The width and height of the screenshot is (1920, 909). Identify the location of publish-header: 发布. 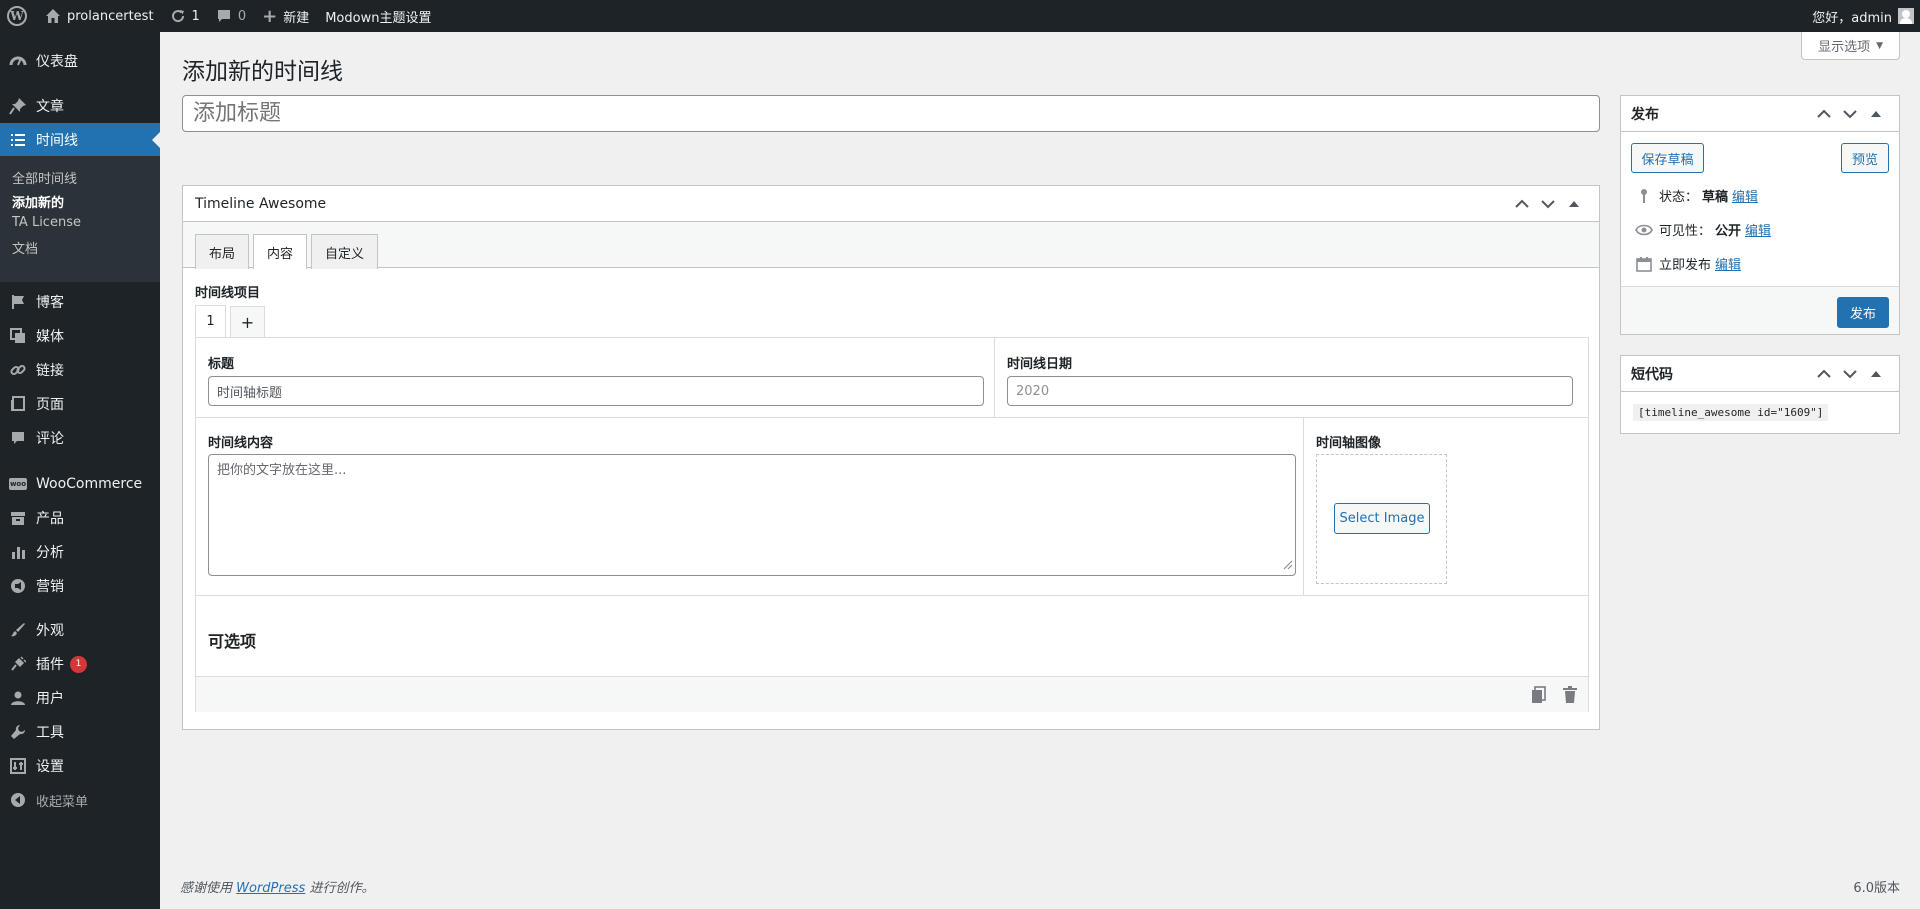
(1760, 114).